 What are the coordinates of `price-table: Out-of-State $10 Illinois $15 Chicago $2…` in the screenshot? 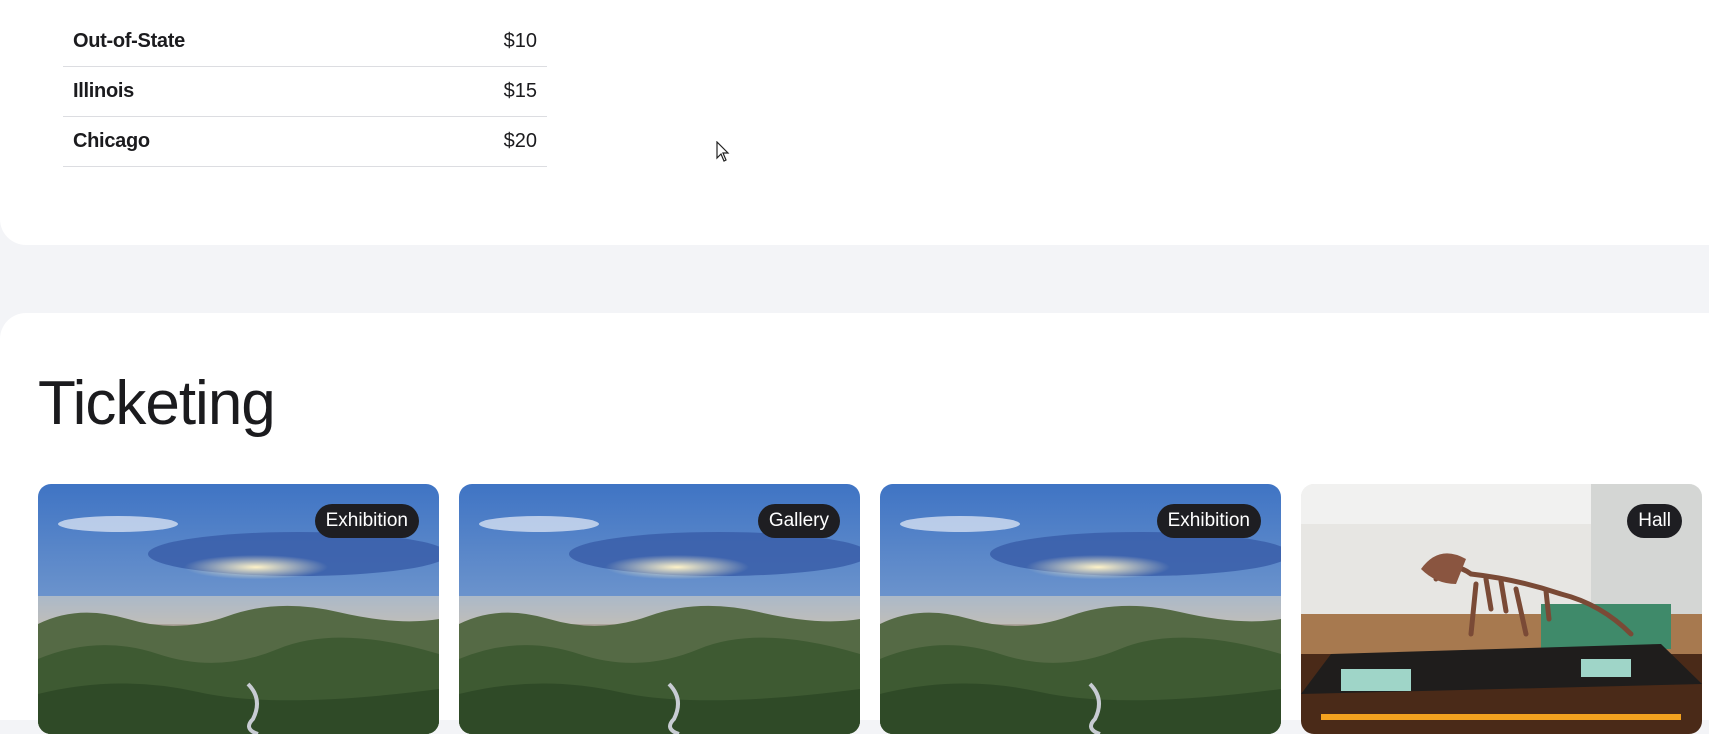 It's located at (305, 92).